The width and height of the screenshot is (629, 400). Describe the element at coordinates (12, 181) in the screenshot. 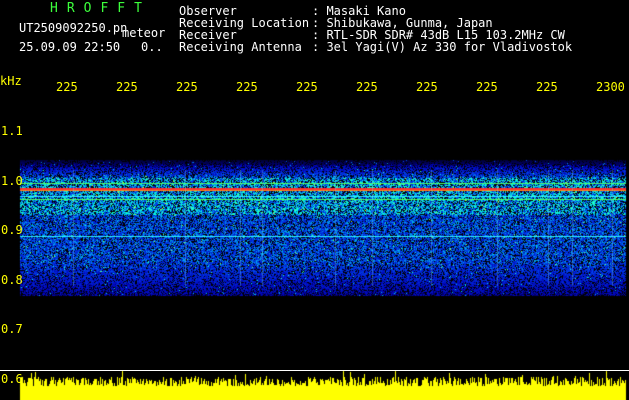

I see `freq-tick: 1.0` at that location.